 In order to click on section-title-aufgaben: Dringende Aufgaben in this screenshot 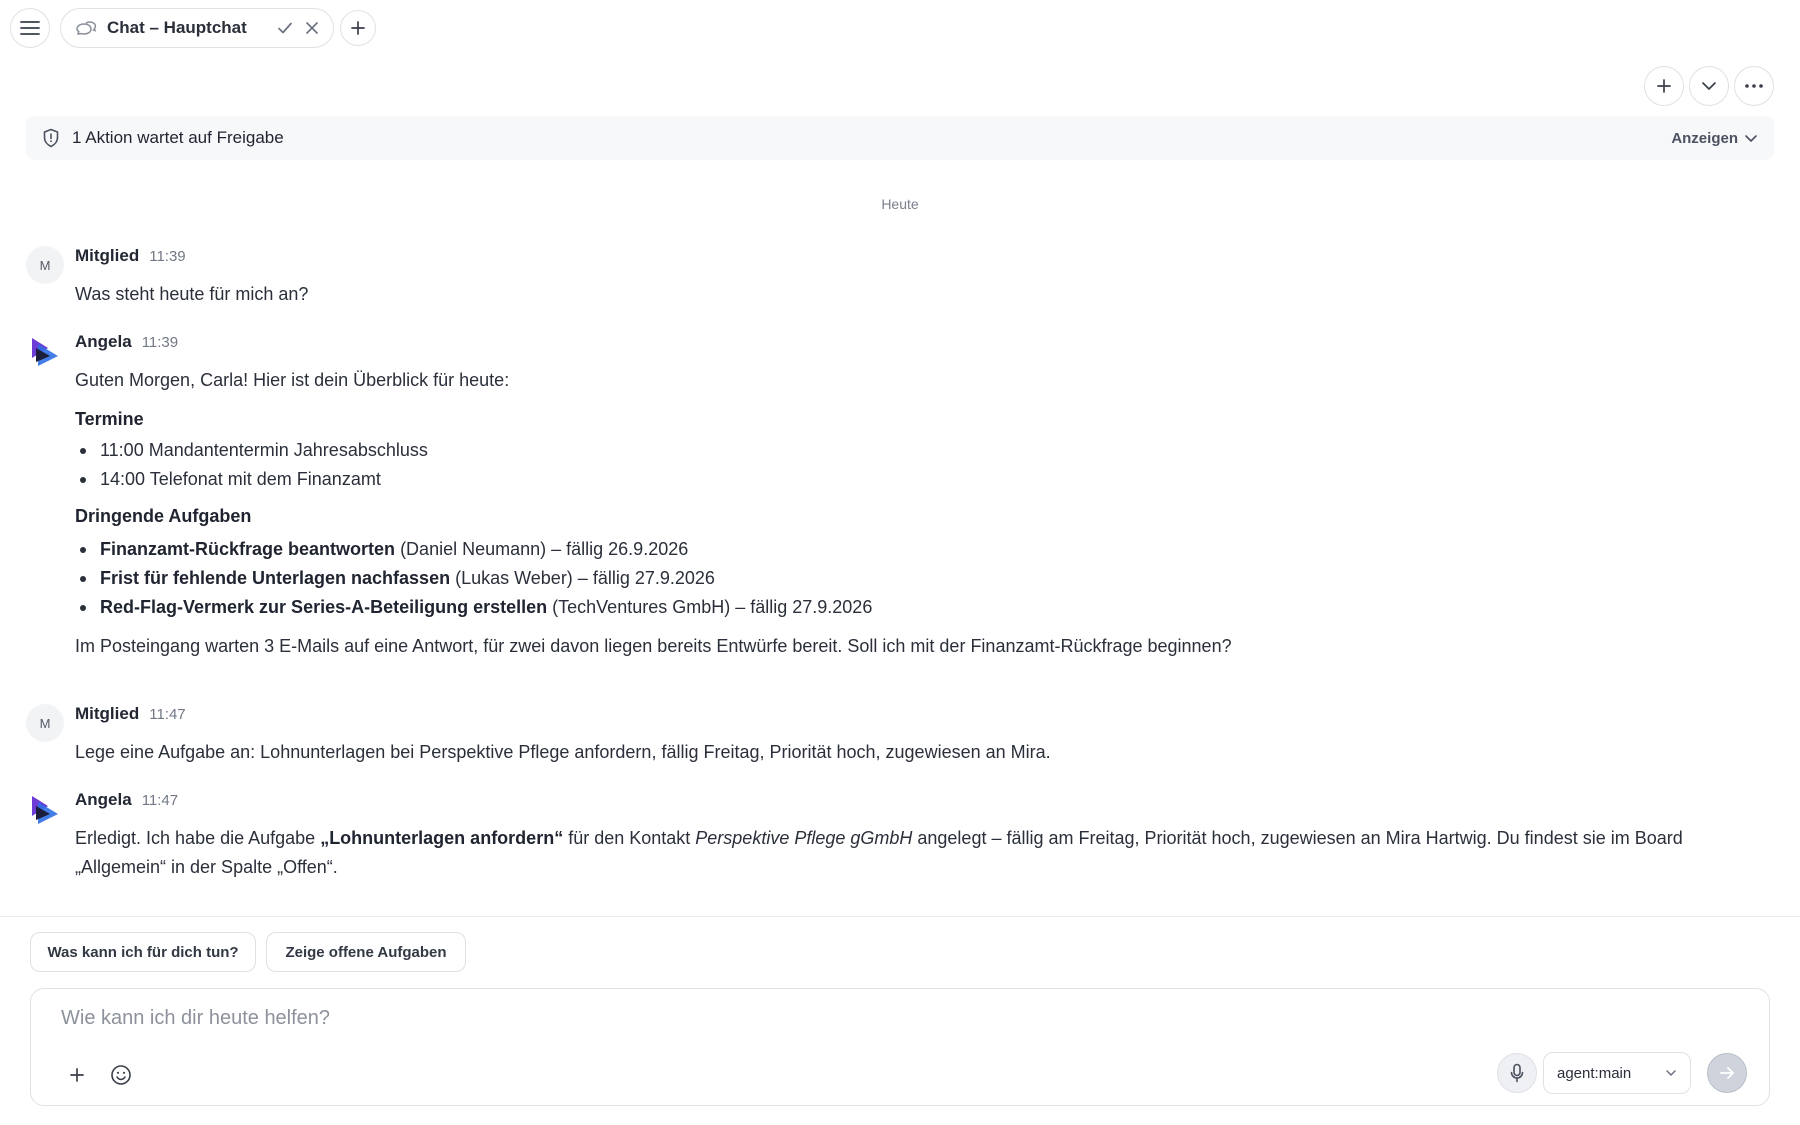, I will do `click(163, 516)`.